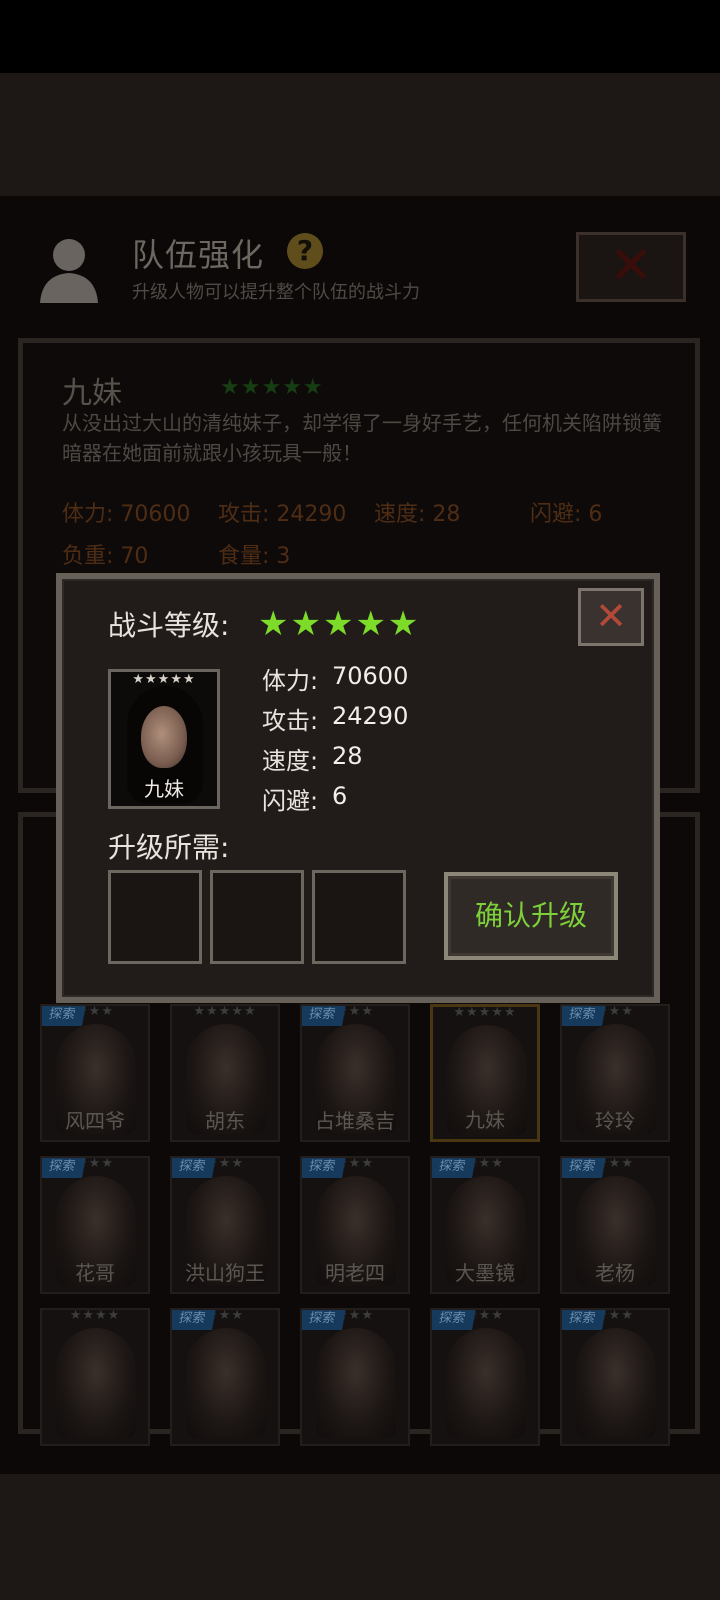 The image size is (720, 1600). I want to click on dialog-close-button: ✕, so click(611, 617).